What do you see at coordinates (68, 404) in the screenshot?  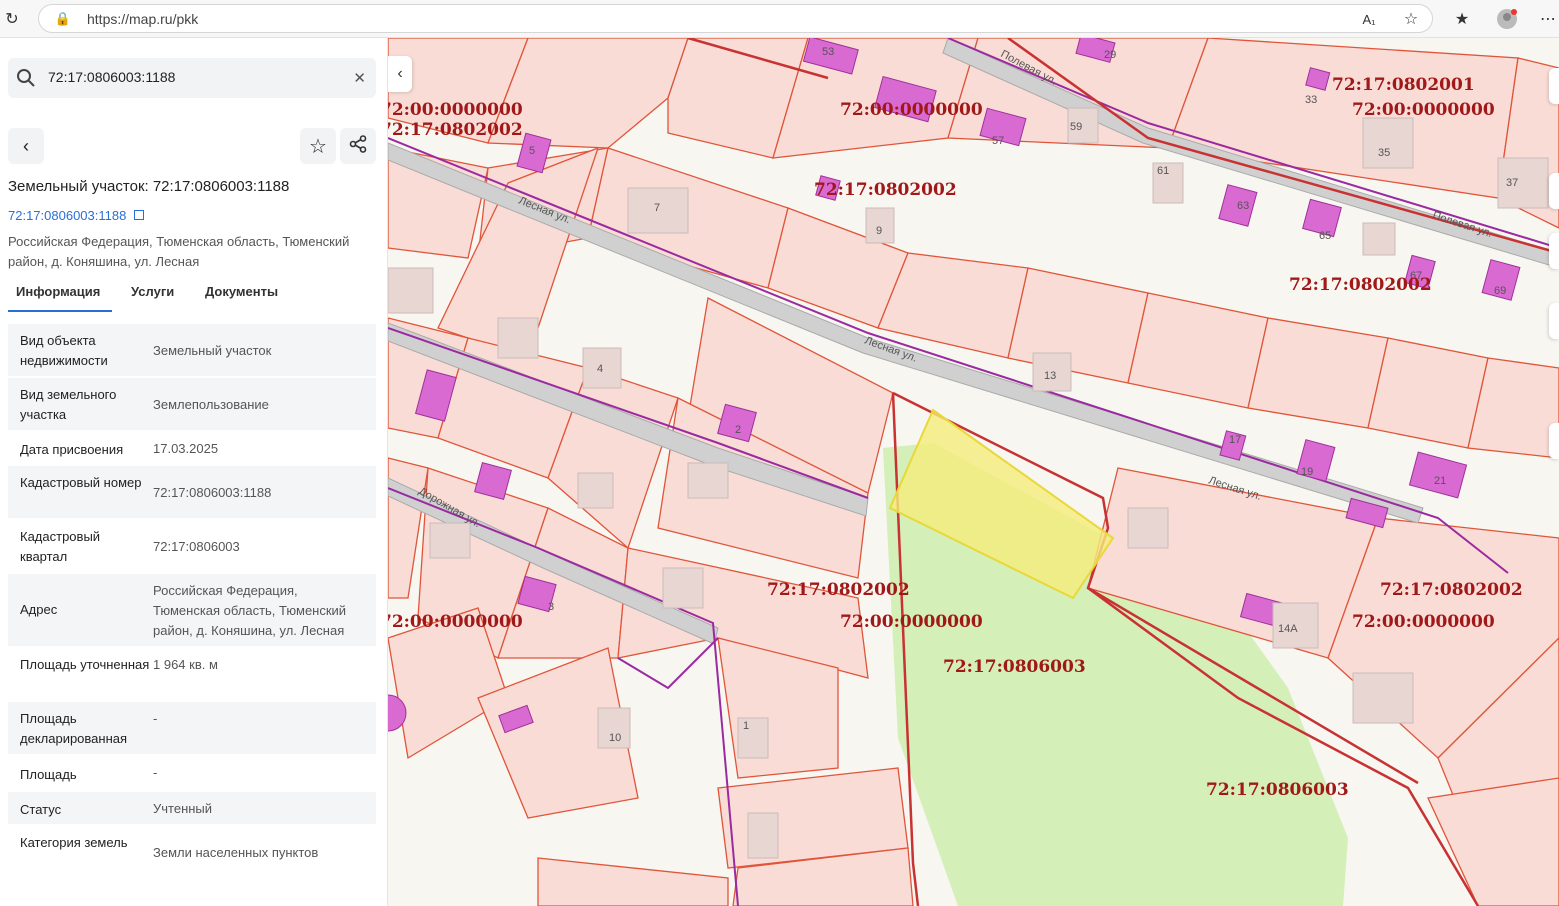 I see `info-key: Вид земельного участка` at bounding box center [68, 404].